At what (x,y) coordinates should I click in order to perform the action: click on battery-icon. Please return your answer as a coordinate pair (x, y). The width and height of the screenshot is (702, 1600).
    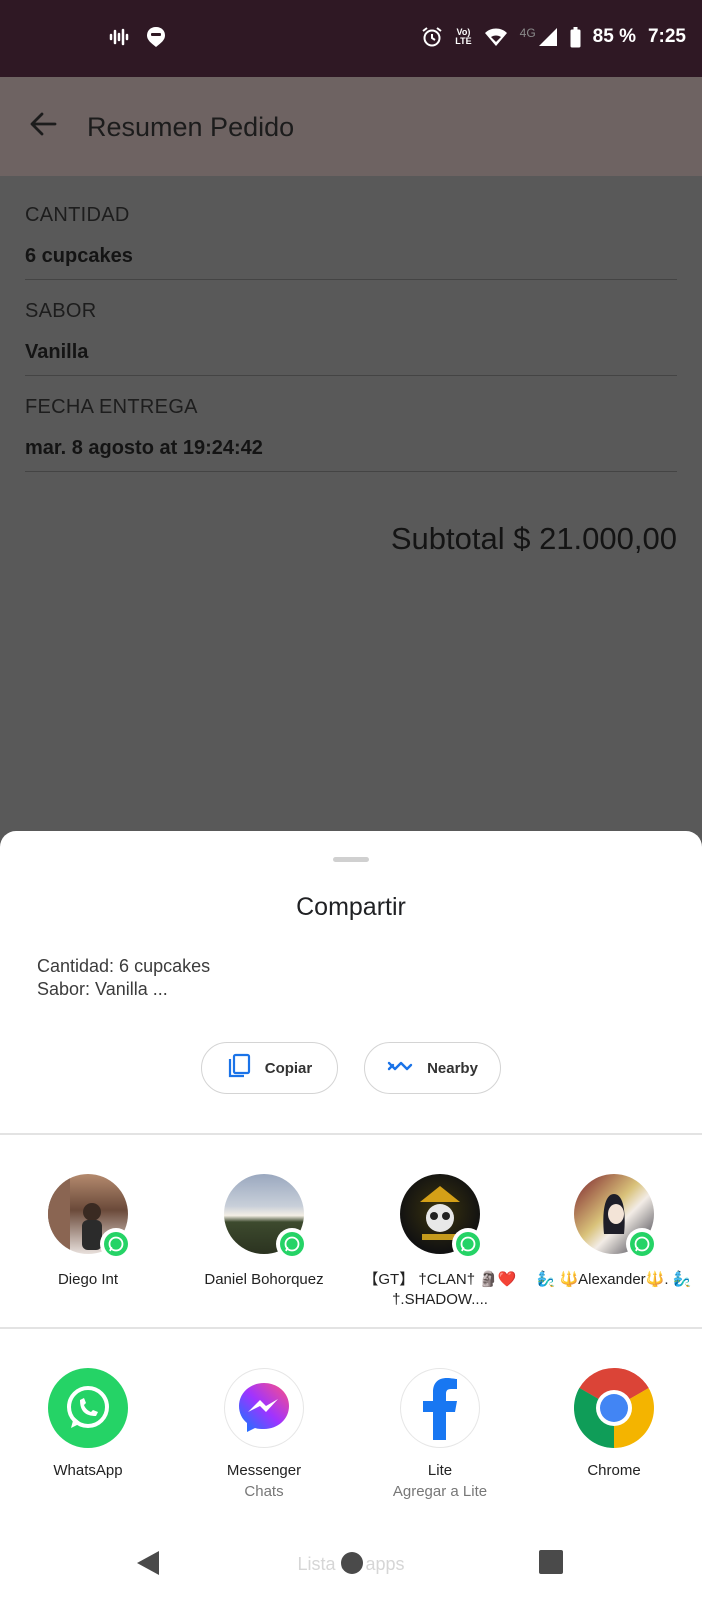
    Looking at the image, I should click on (575, 37).